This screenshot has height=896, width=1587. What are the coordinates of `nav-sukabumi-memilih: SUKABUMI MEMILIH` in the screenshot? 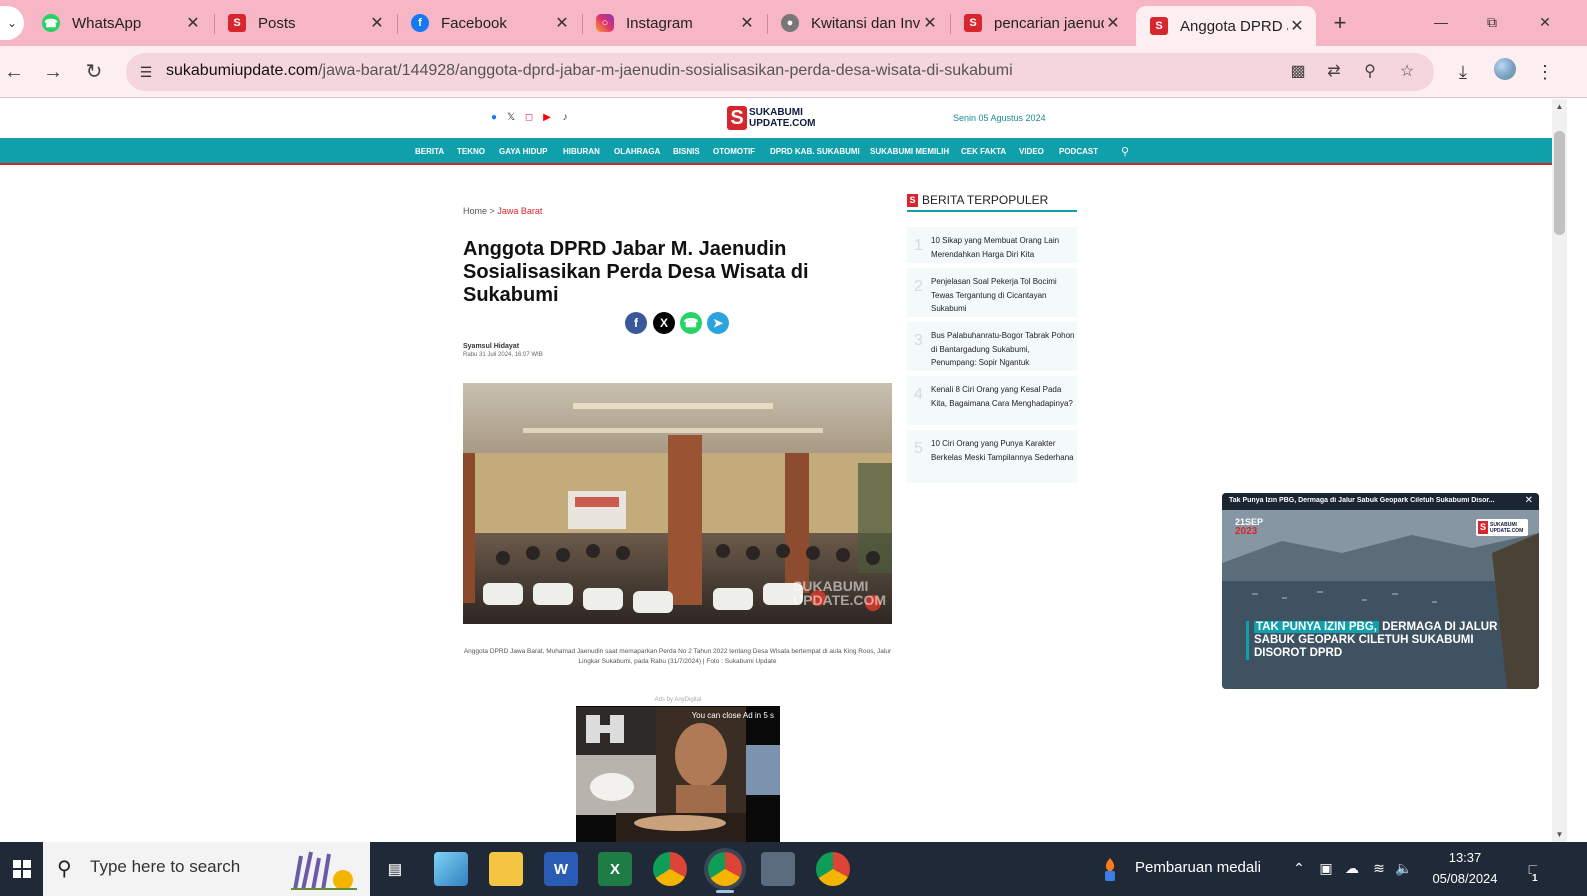 It's located at (909, 151).